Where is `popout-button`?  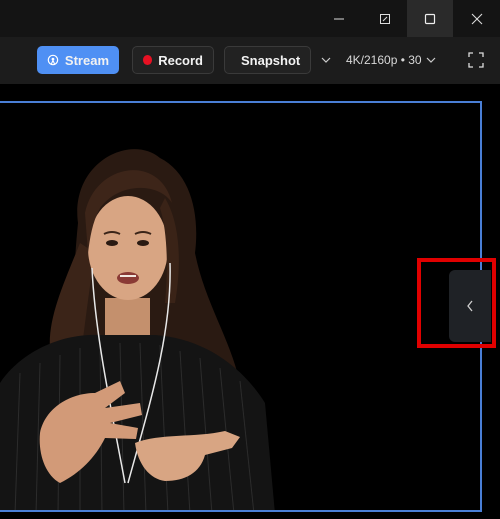 popout-button is located at coordinates (385, 18).